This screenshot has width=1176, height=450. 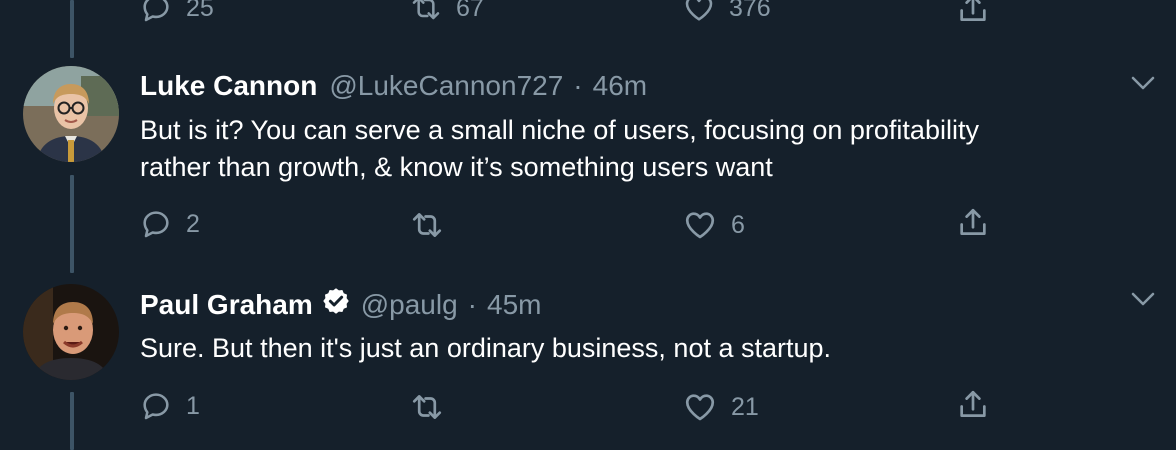 I want to click on thread-line-bottom, so click(x=72, y=421).